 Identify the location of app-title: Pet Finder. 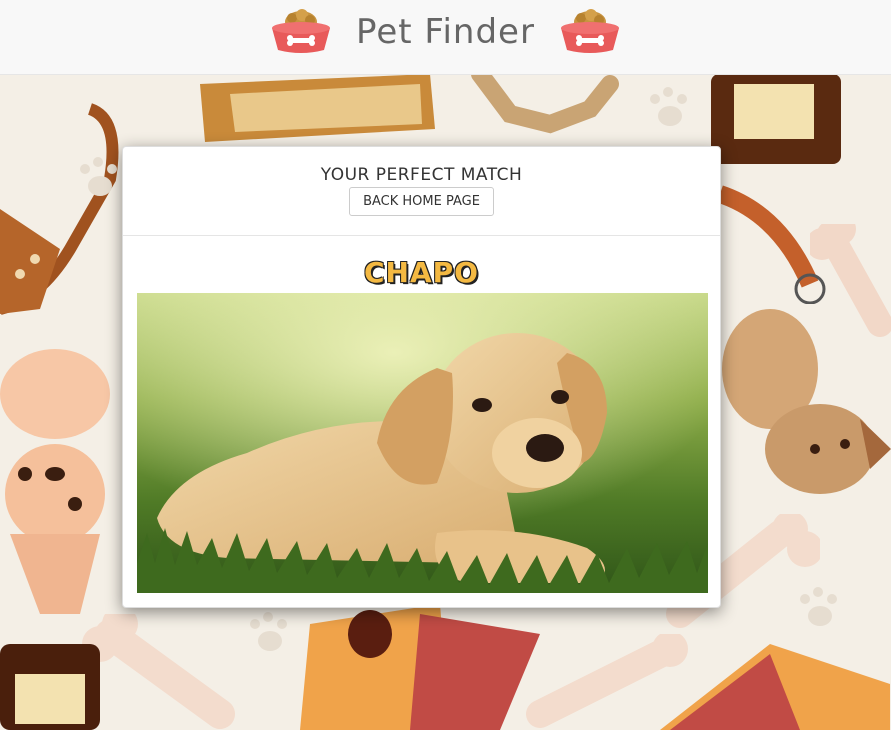
(445, 32).